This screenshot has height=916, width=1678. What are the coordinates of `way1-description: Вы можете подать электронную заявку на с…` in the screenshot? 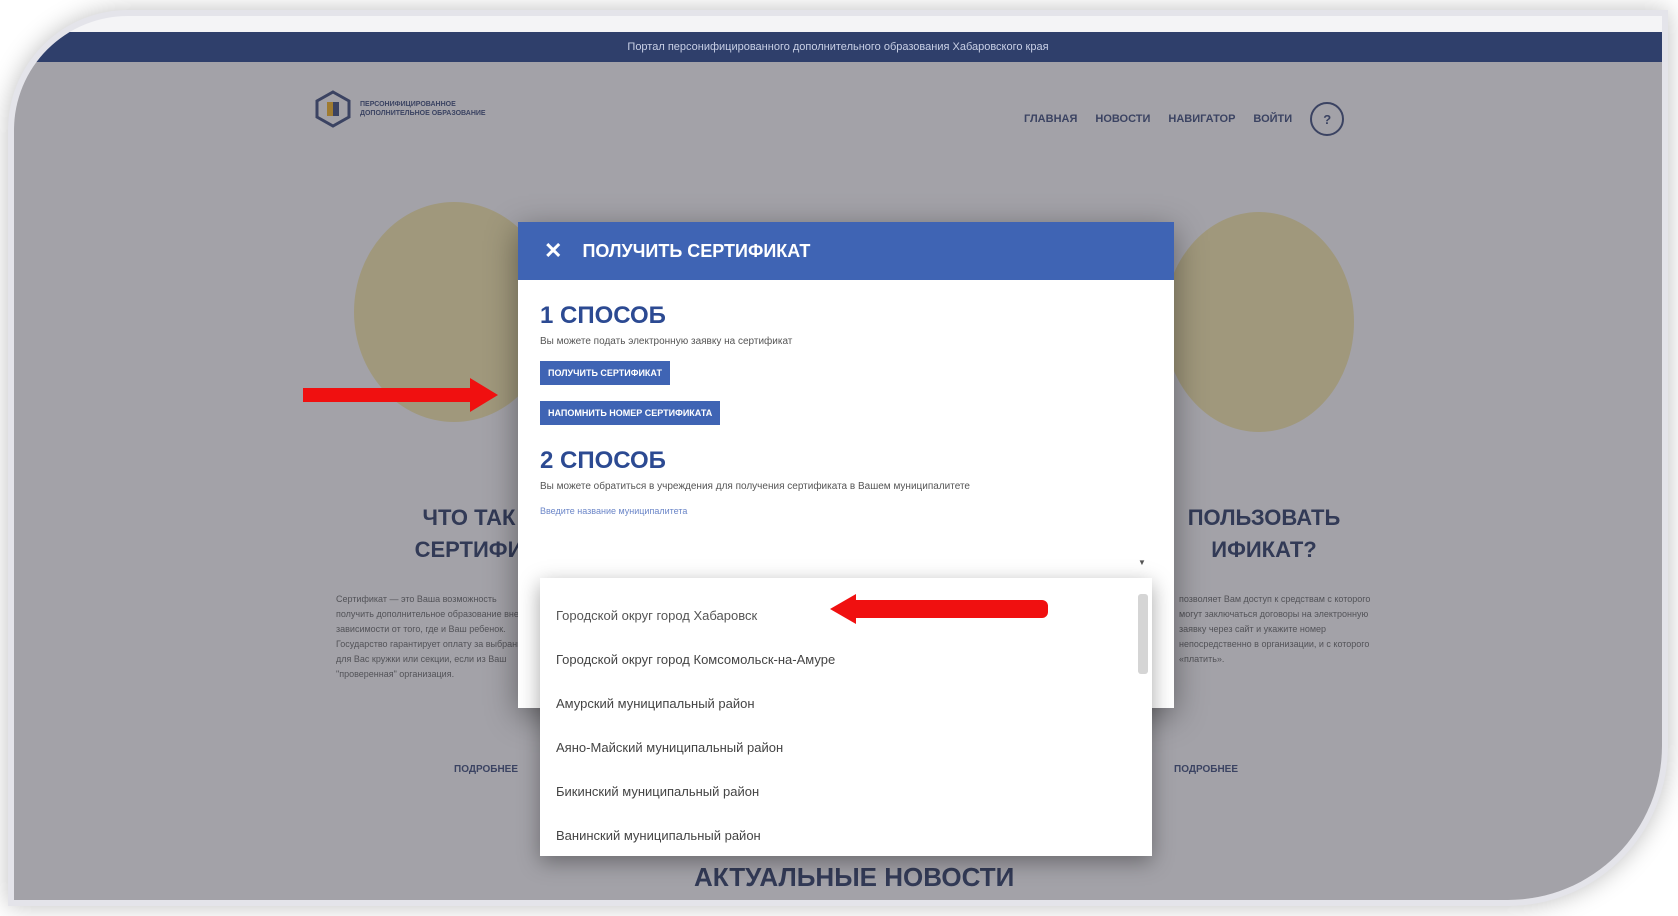 It's located at (666, 341).